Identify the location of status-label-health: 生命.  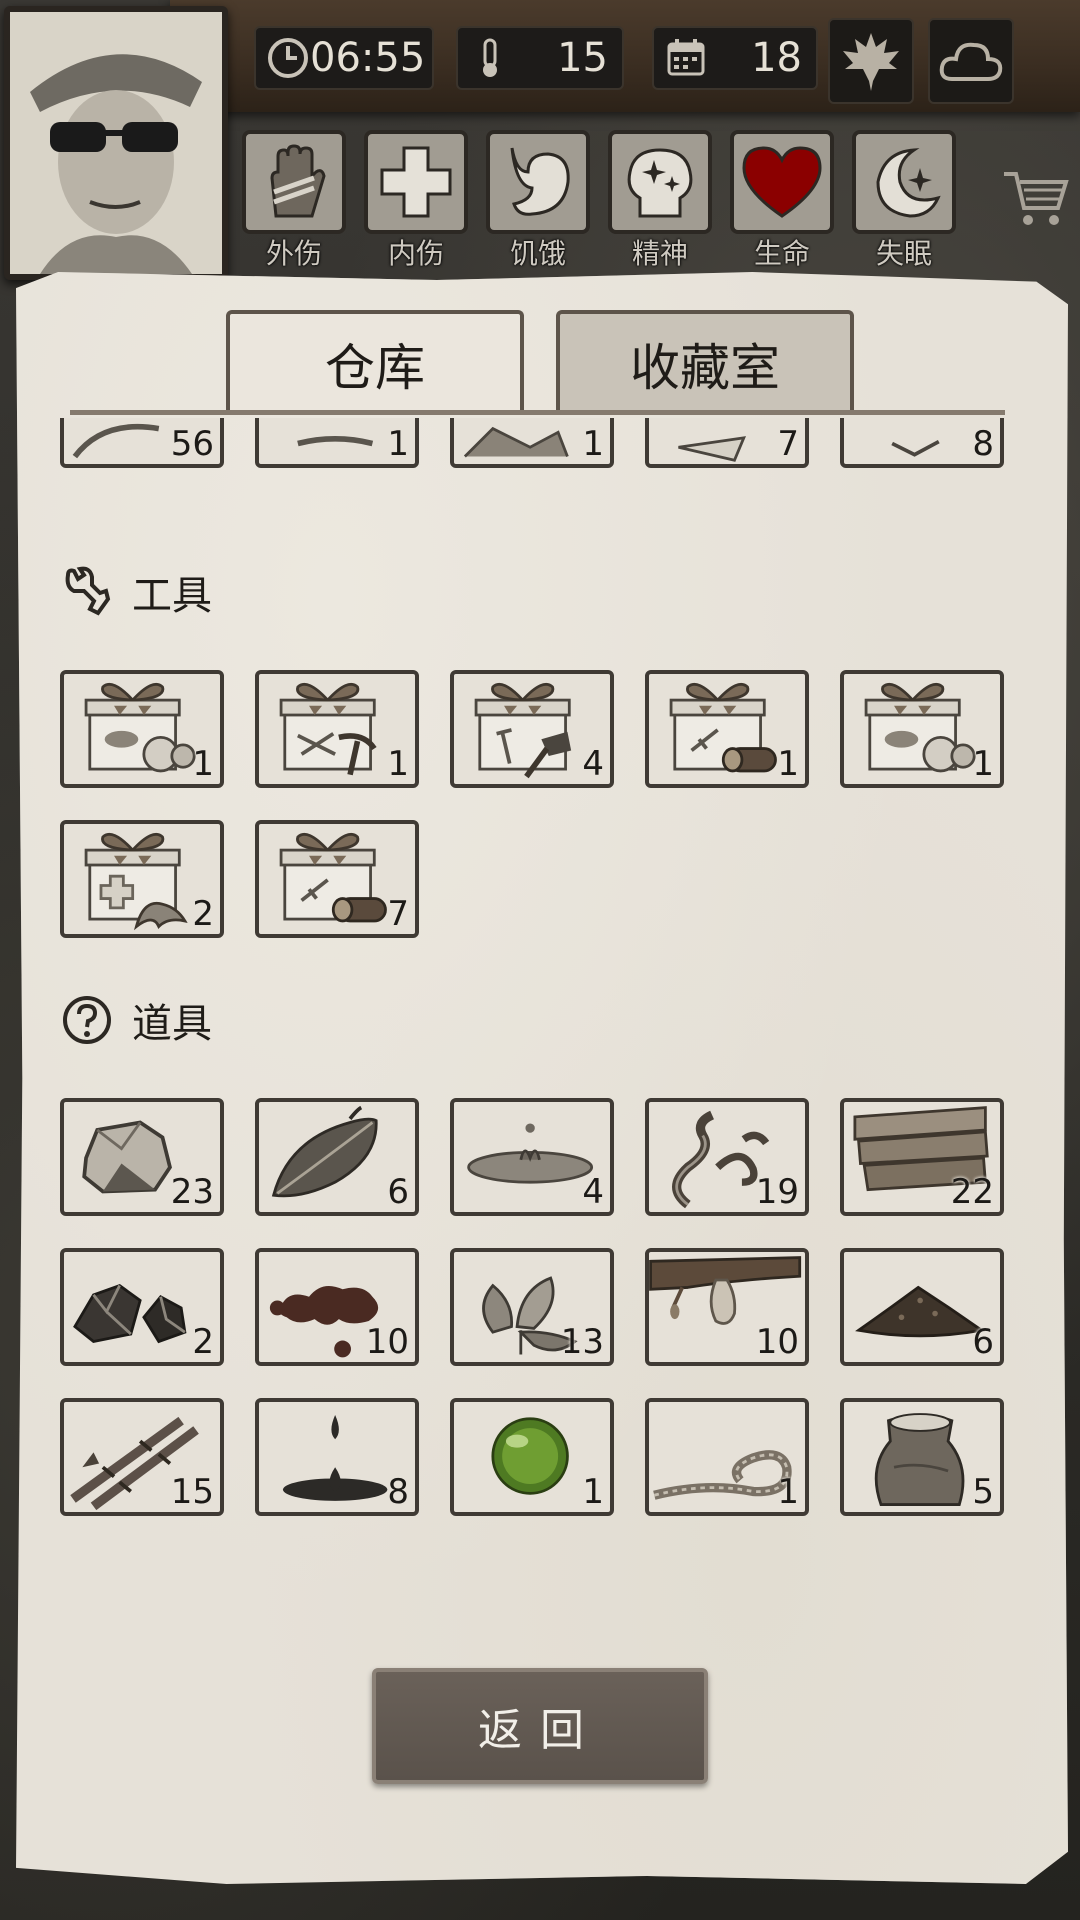
(781, 253).